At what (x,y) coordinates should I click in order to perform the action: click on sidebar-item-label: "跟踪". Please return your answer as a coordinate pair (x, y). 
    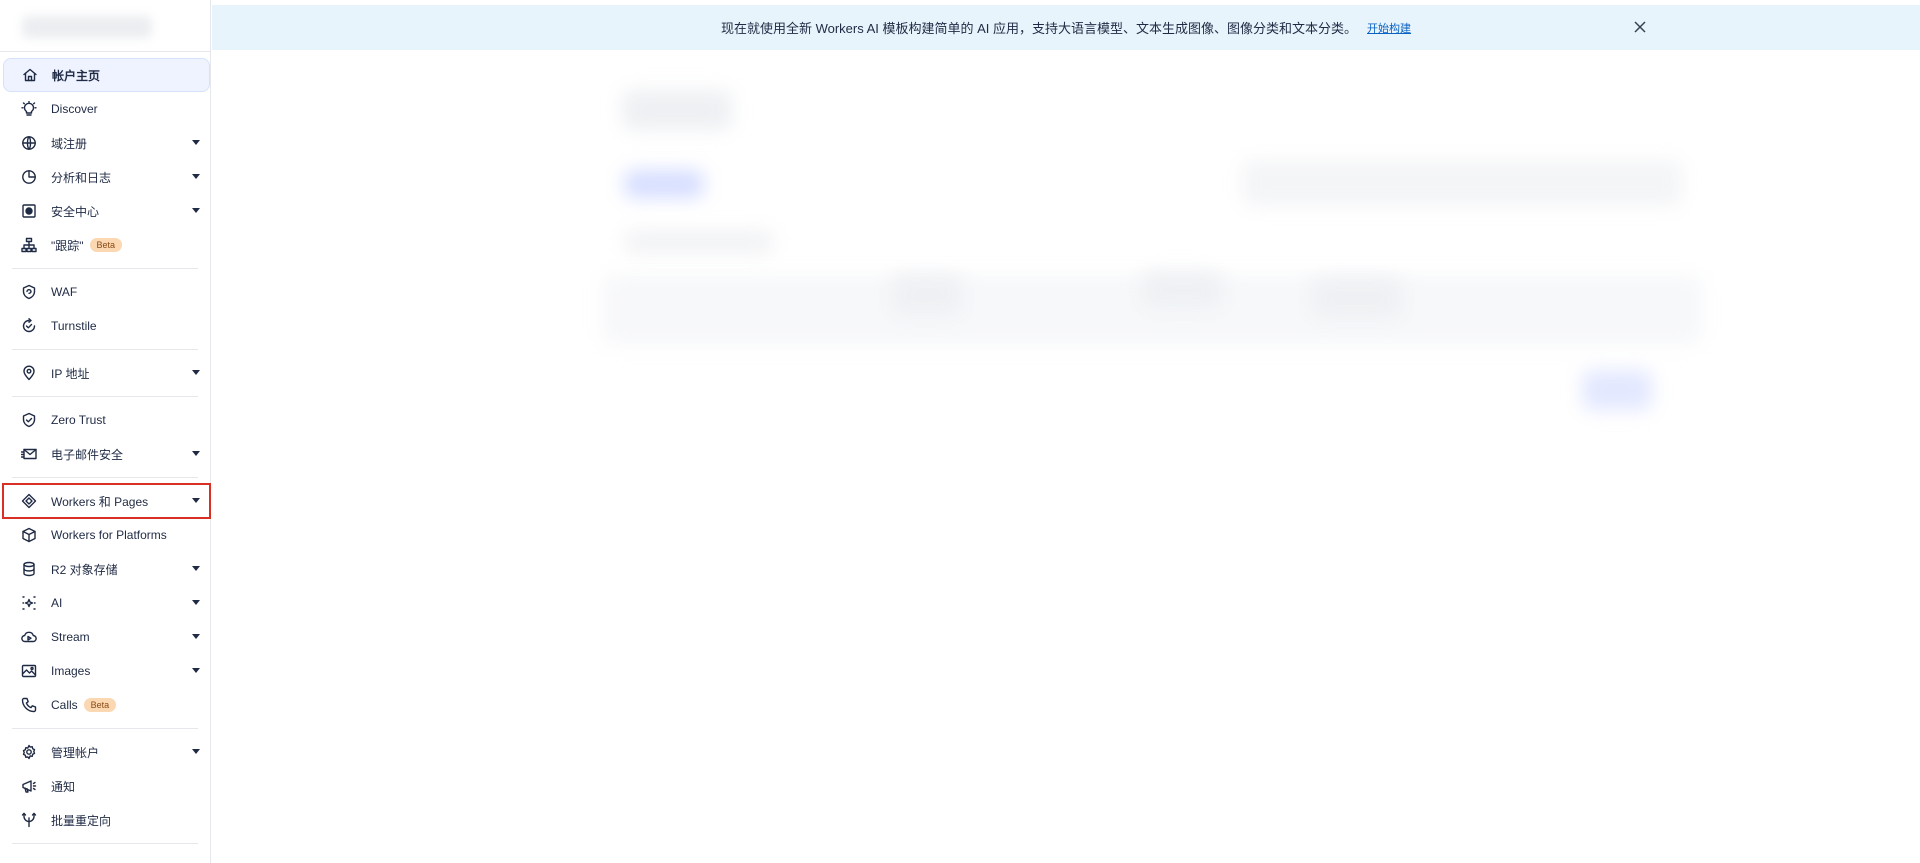
    Looking at the image, I should click on (67, 245).